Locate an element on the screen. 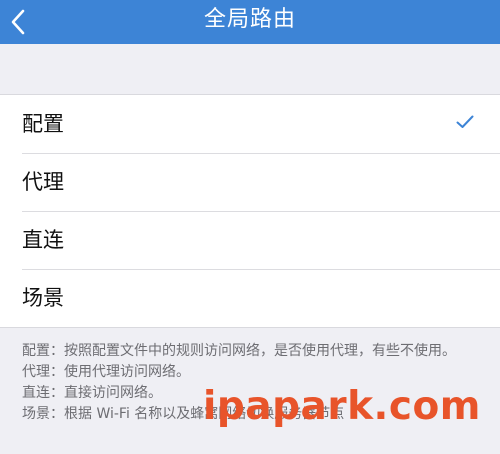 This screenshot has width=500, height=454. watermark: ipapark.com is located at coordinates (342, 406).